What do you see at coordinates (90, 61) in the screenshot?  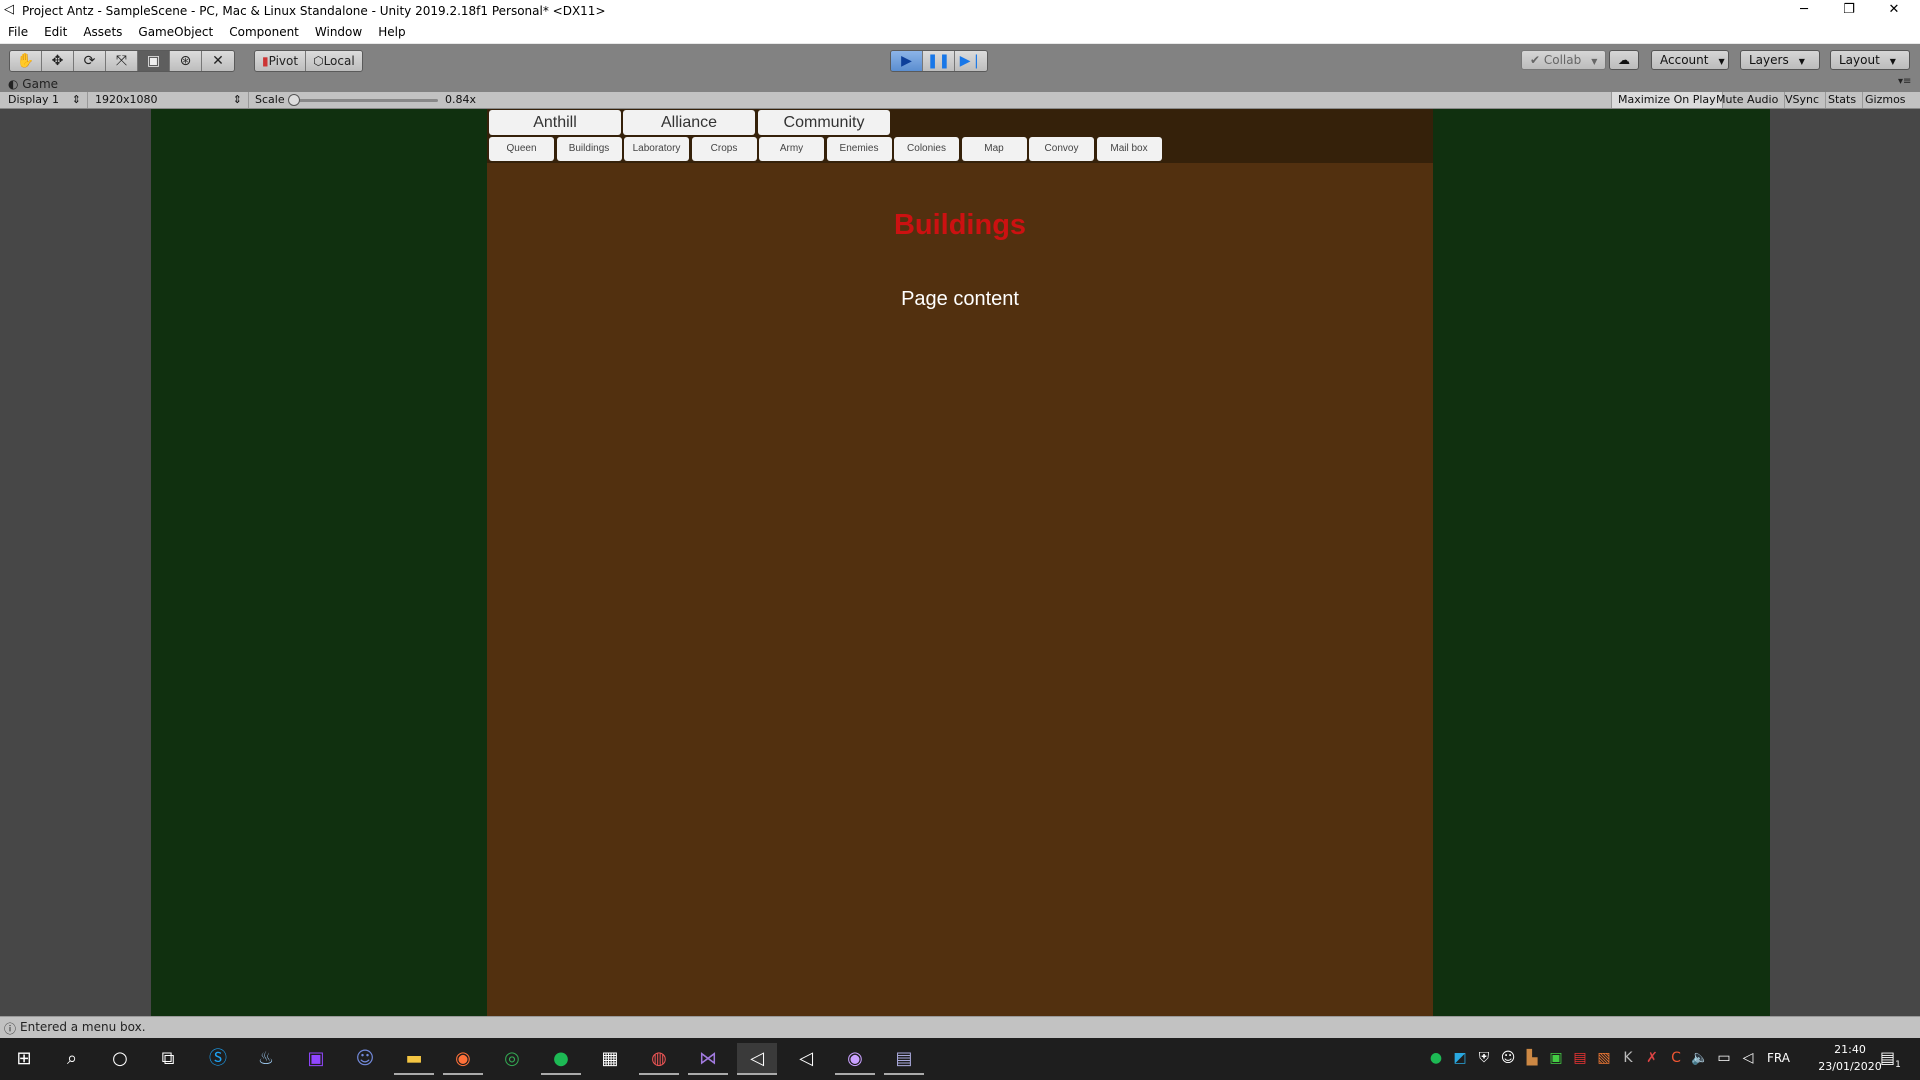 I see `rotate-icon: ⟳` at bounding box center [90, 61].